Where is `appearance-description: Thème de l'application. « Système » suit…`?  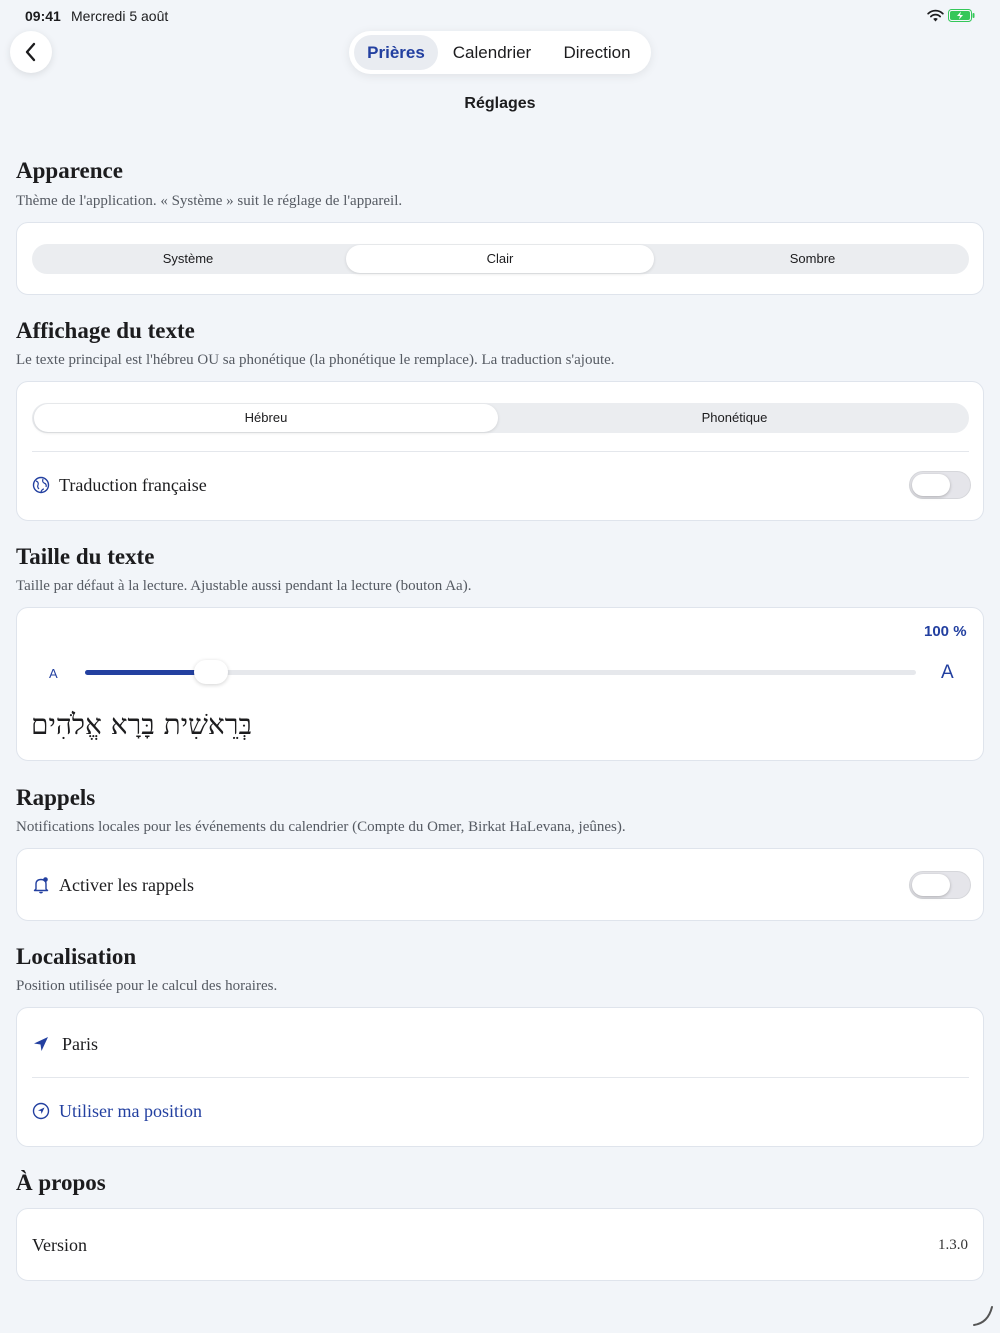 appearance-description: Thème de l'application. « Système » suit… is located at coordinates (209, 201).